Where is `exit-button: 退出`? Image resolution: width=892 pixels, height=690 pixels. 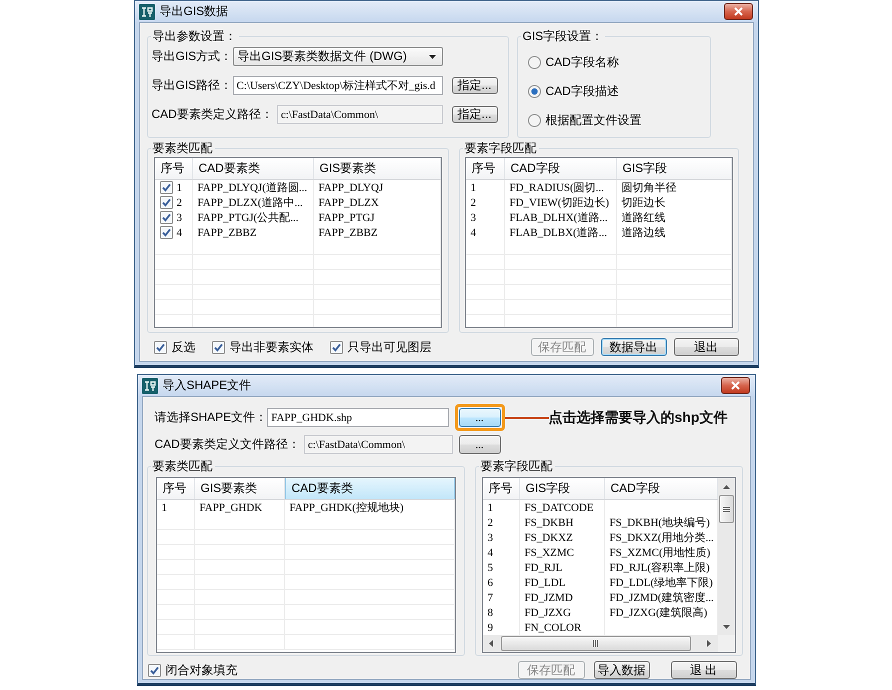
exit-button: 退出 is located at coordinates (706, 347).